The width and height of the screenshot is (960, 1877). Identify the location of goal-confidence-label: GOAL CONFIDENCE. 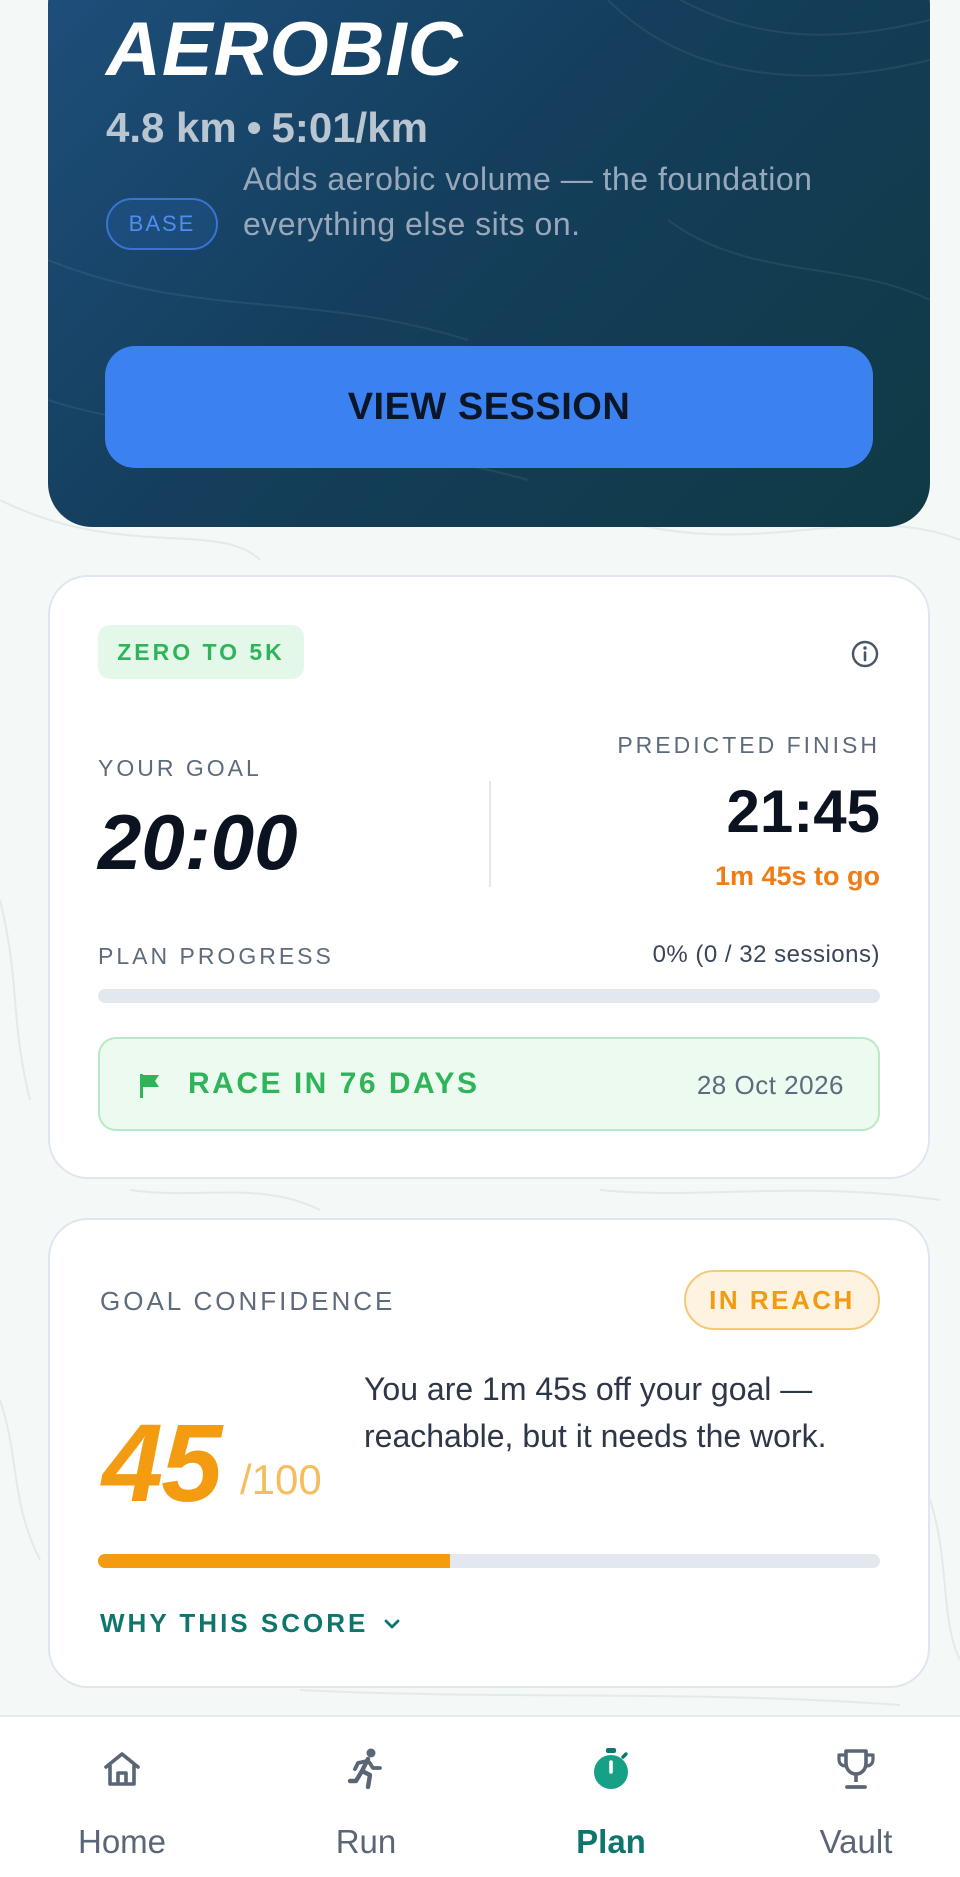
(248, 1301).